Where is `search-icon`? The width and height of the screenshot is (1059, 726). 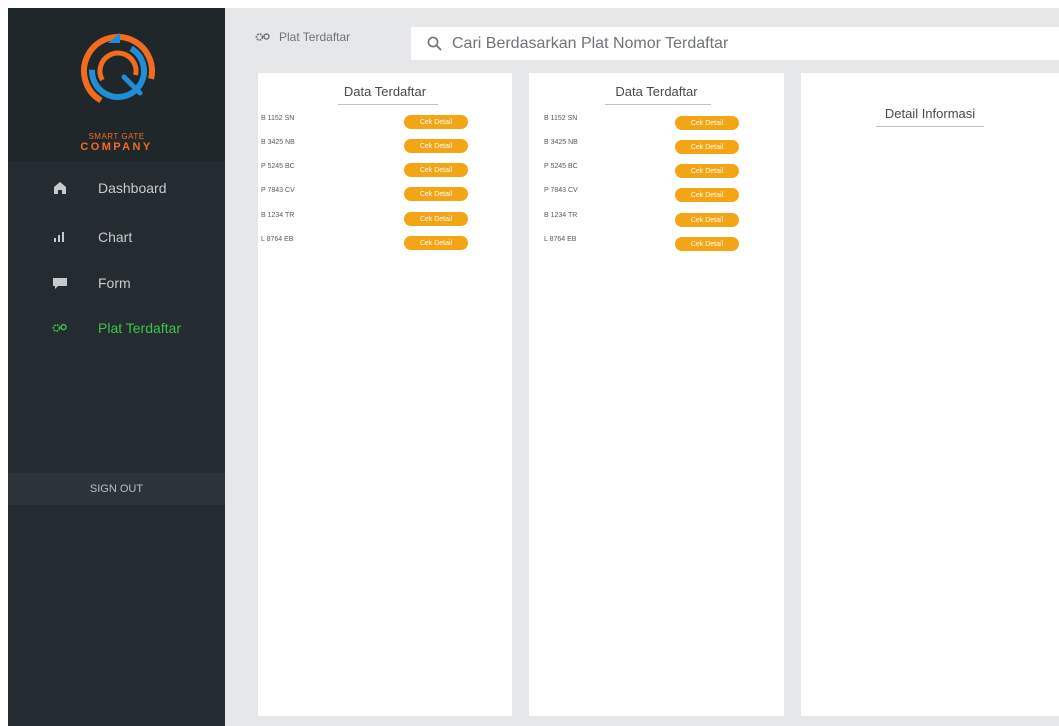 search-icon is located at coordinates (434, 43).